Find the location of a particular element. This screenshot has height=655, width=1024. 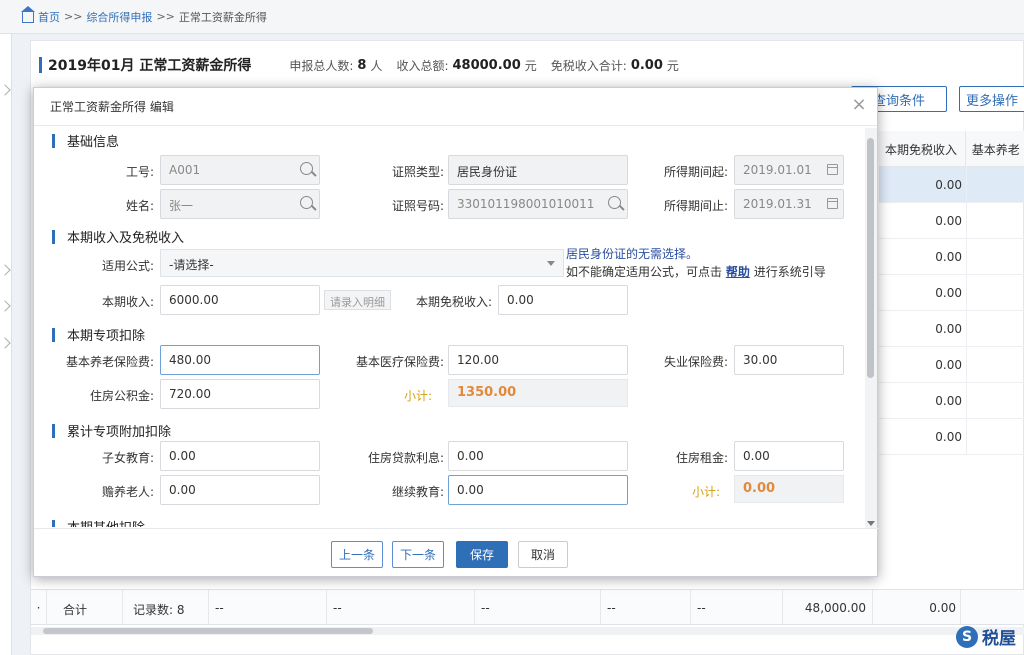

hint-text: 进行系统引导 is located at coordinates (789, 272).